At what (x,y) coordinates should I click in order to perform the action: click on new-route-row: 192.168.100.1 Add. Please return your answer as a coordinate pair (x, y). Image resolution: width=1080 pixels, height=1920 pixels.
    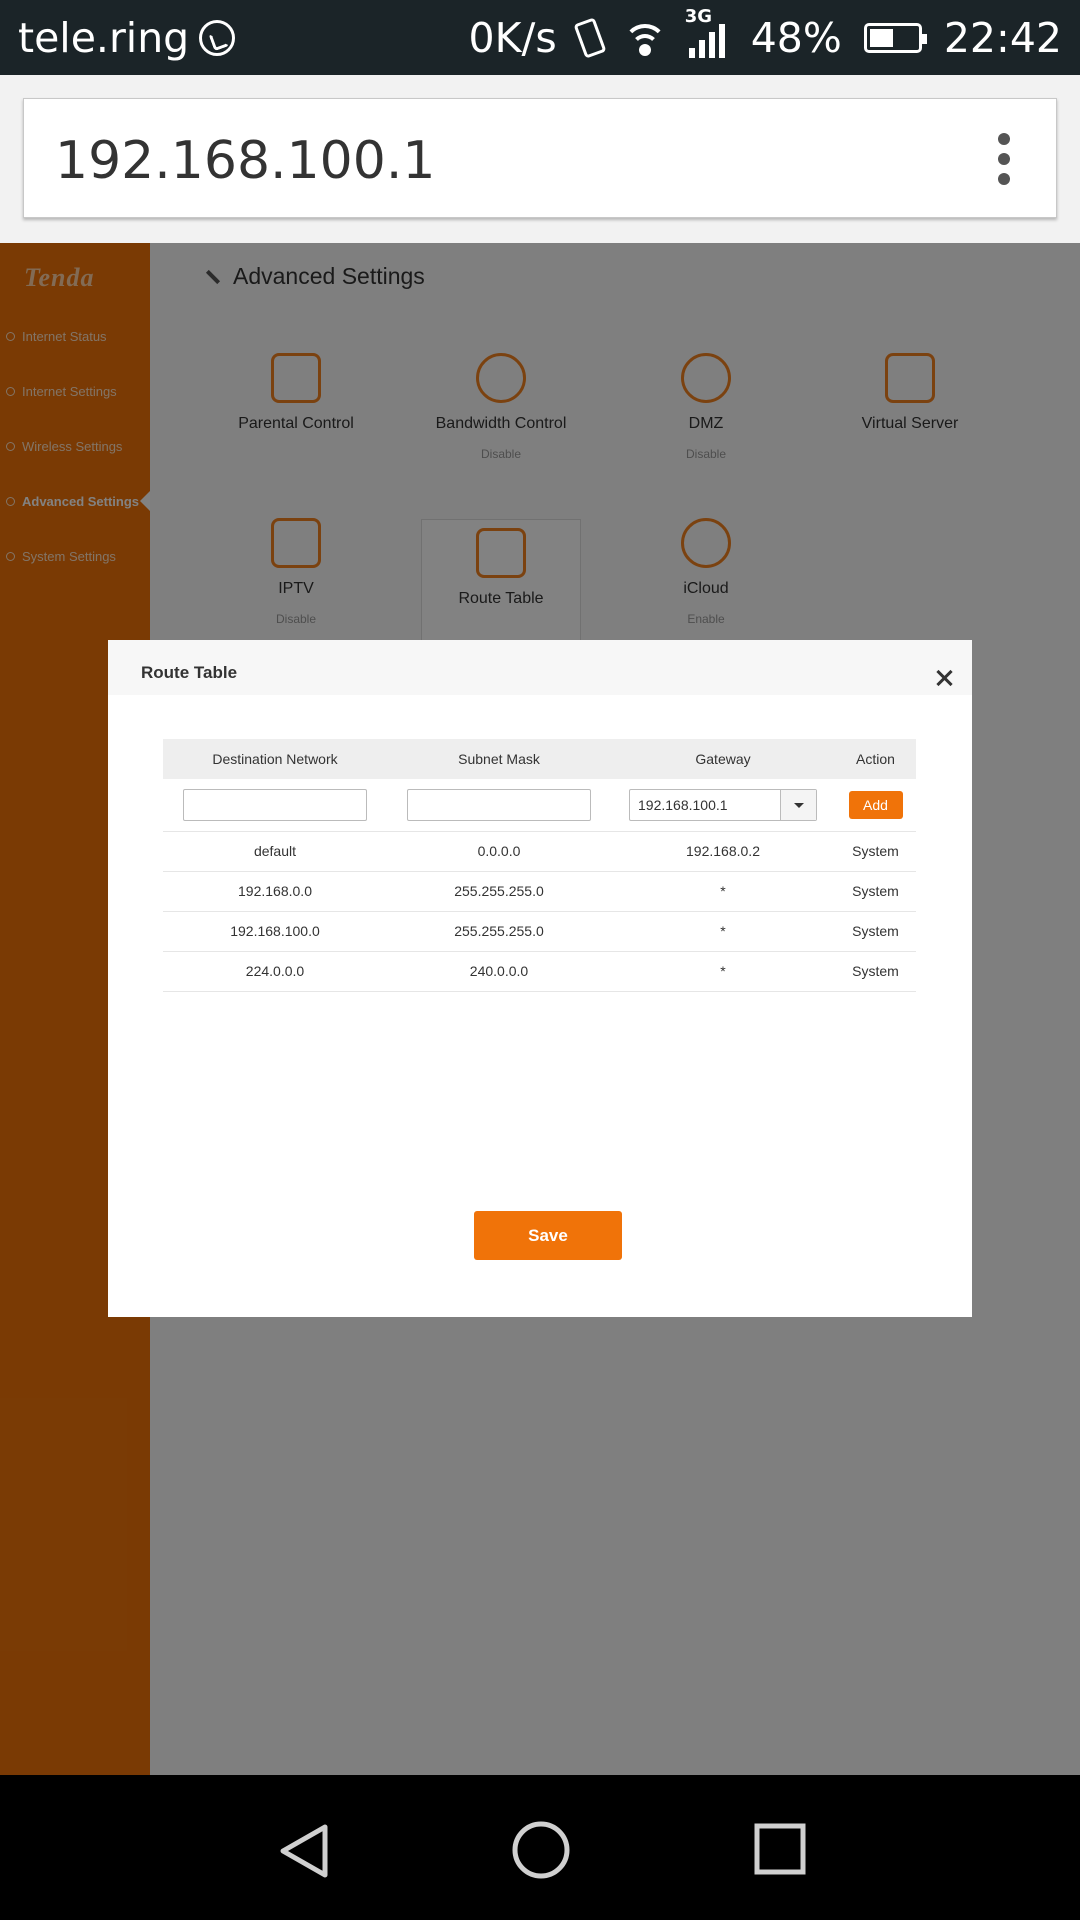
    Looking at the image, I should click on (539, 805).